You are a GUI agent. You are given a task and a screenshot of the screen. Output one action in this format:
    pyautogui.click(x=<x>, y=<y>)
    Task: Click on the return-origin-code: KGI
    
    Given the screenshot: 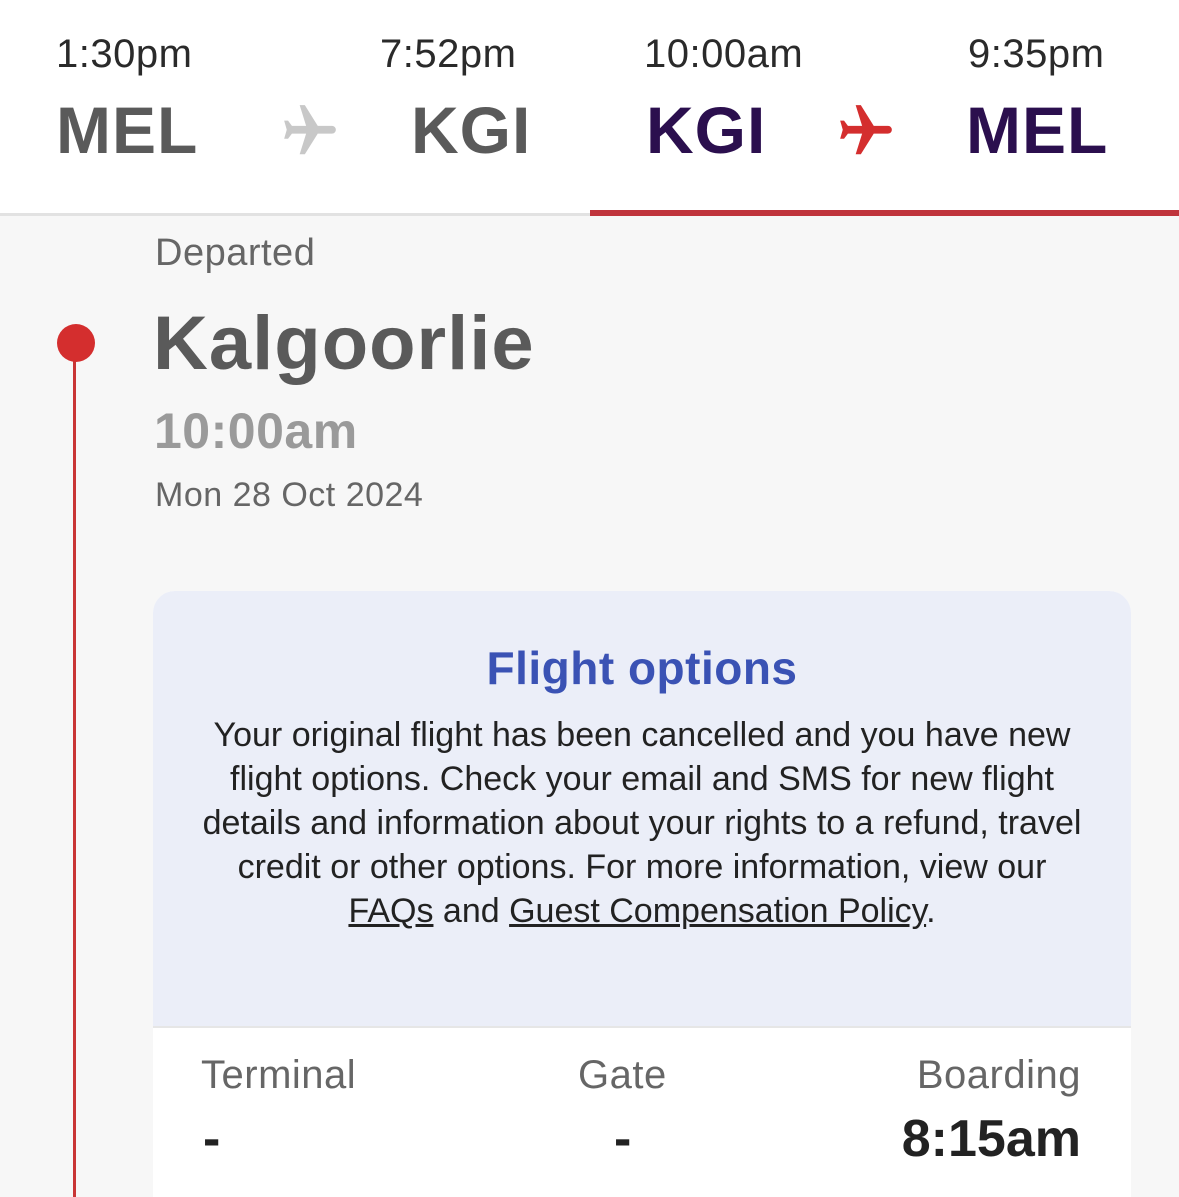 What is the action you would take?
    pyautogui.click(x=706, y=130)
    